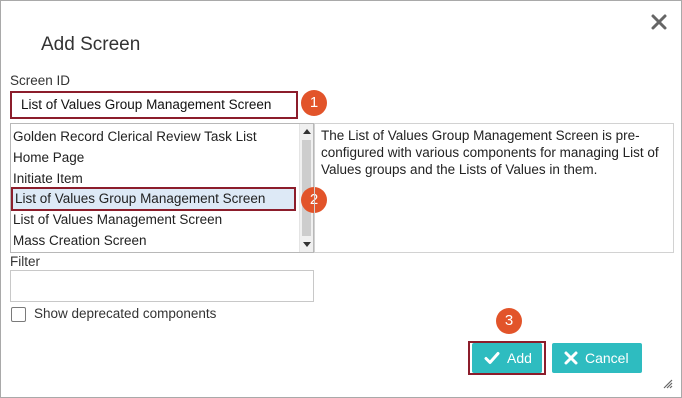 The height and width of the screenshot is (398, 682). I want to click on show-deprecated-checkbox, so click(18, 314).